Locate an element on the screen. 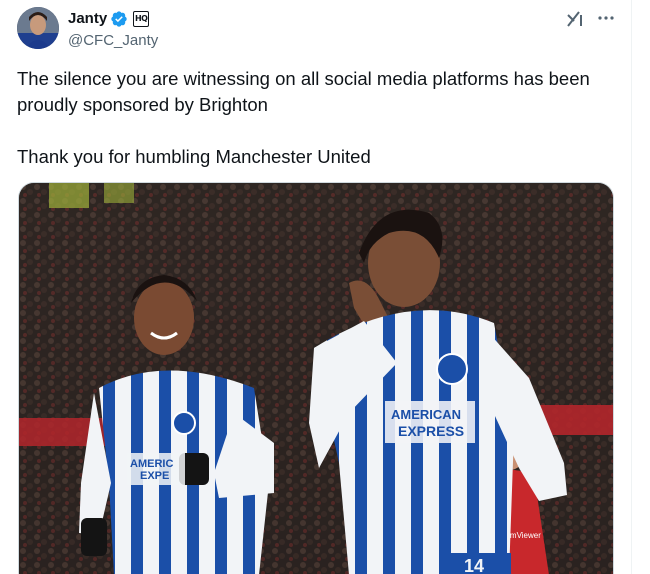  shirt-sponsor-left-text: AMERIC is located at coordinates (151, 464).